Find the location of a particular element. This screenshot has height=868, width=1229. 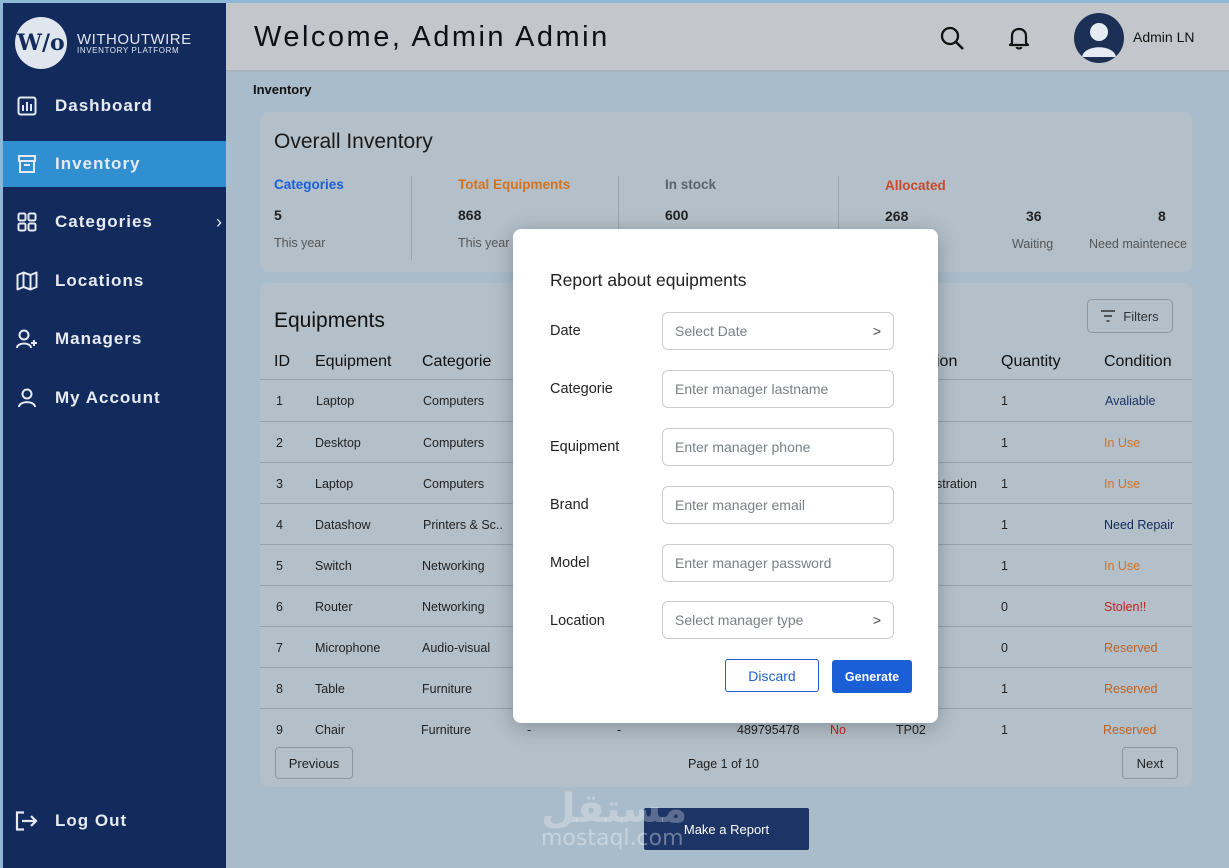

equipments-title: Equipments is located at coordinates (329, 320).